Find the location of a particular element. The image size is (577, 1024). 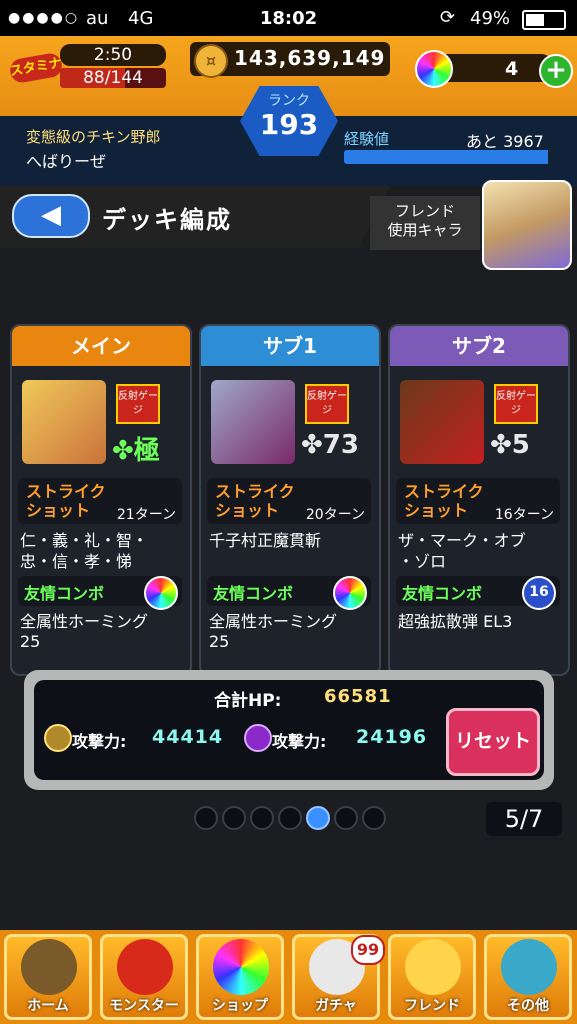

luck-value: ✤5 is located at coordinates (510, 445).